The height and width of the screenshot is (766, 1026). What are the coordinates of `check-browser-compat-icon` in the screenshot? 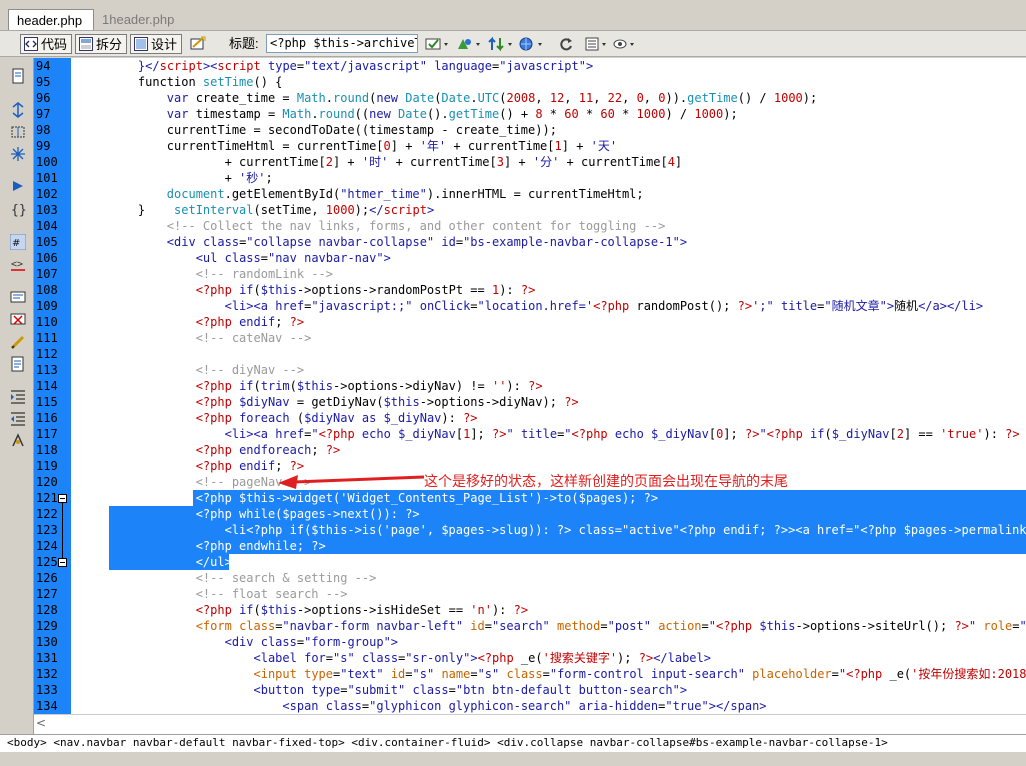 It's located at (470, 44).